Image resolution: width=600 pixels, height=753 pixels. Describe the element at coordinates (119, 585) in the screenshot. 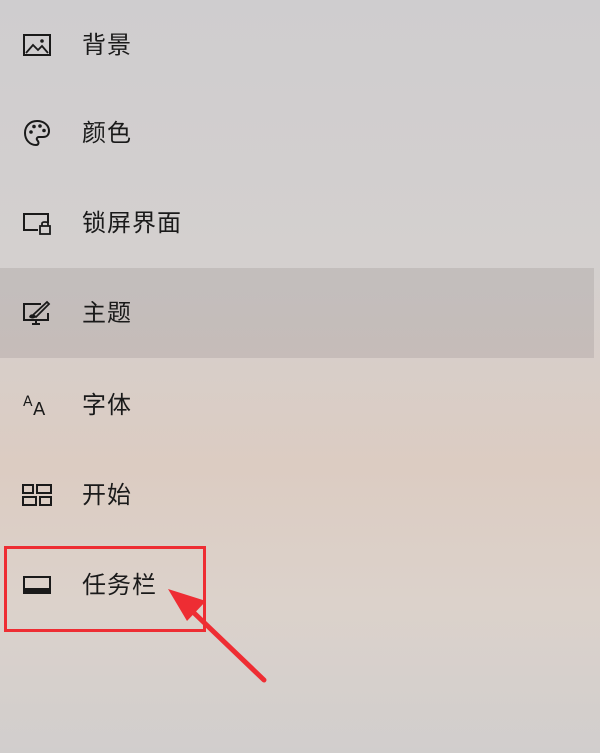

I see `nav-label-taskbar: 任务栏` at that location.